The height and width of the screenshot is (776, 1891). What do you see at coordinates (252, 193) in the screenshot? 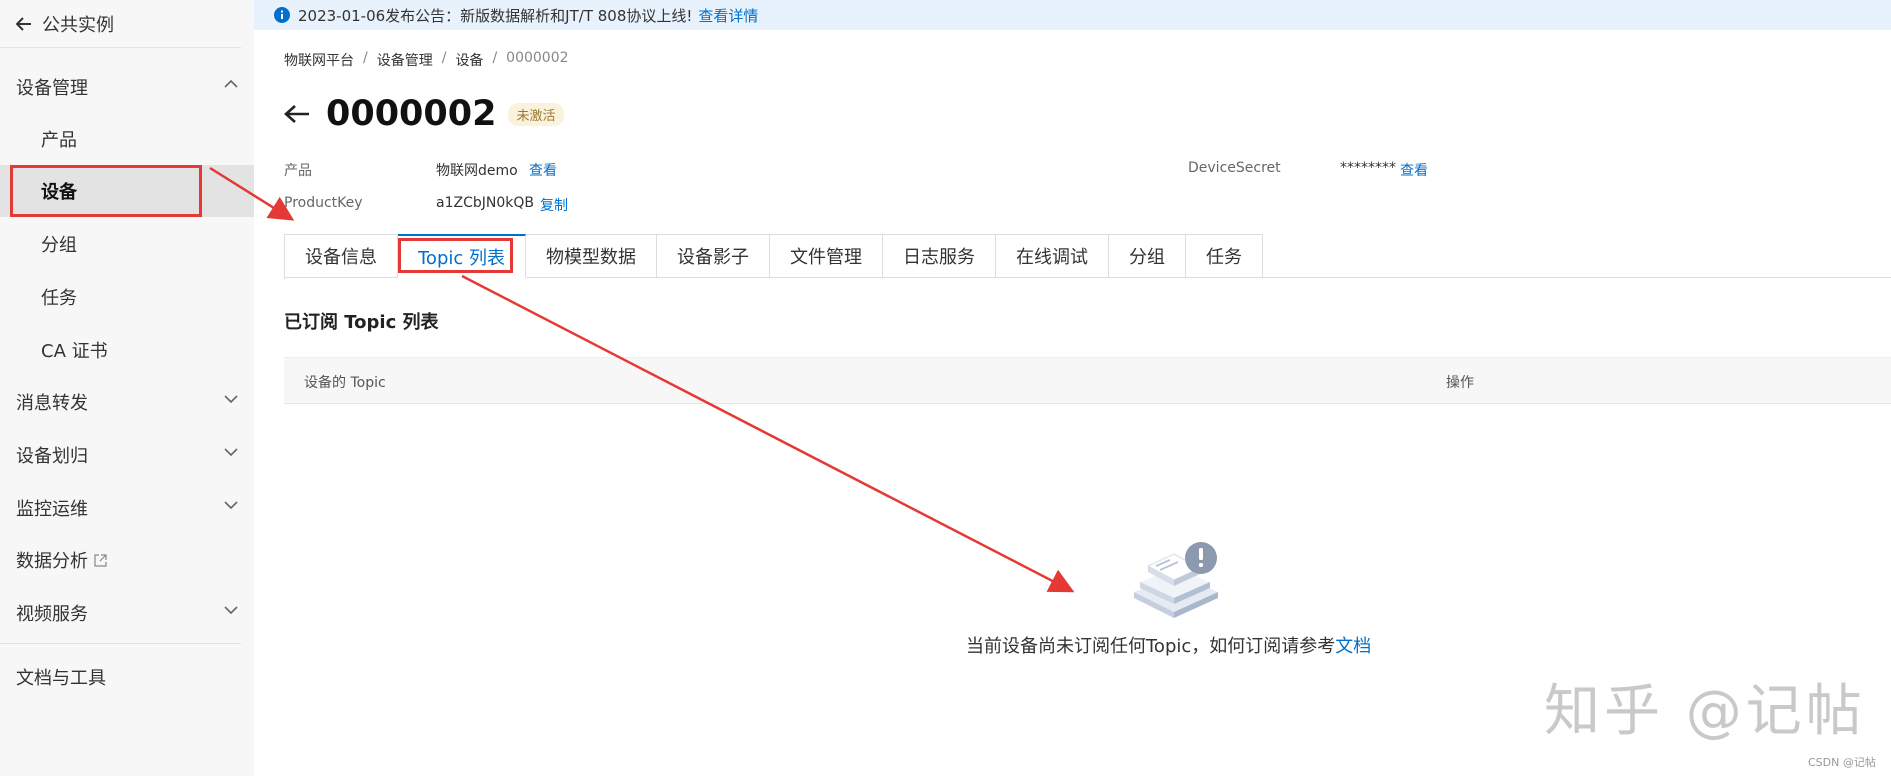
I see `annotation-arrow-sidebar` at bounding box center [252, 193].